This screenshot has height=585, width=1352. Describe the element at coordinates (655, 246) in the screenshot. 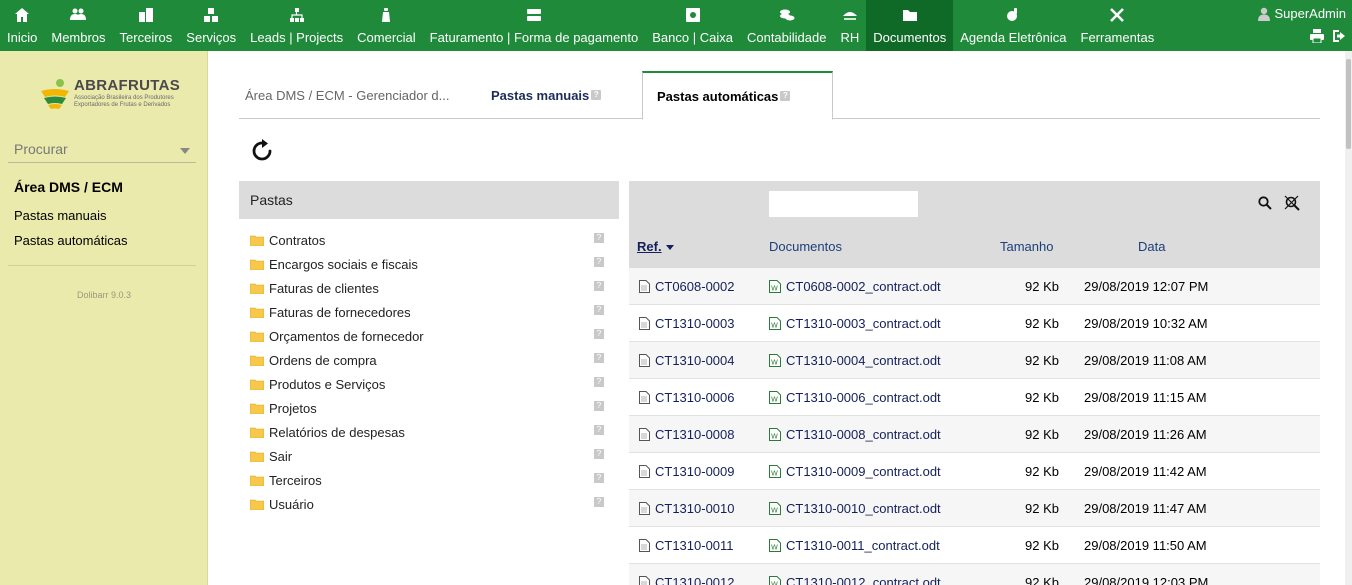

I see `column-header-ref: Ref.` at that location.